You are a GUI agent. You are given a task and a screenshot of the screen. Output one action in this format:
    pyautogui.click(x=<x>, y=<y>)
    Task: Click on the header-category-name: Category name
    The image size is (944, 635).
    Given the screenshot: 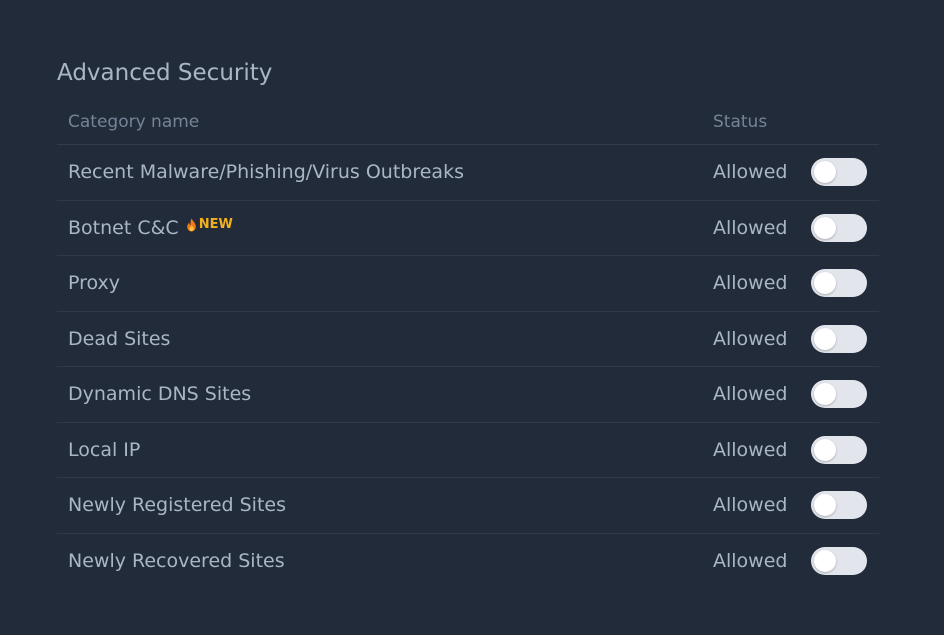 What is the action you would take?
    pyautogui.click(x=134, y=122)
    